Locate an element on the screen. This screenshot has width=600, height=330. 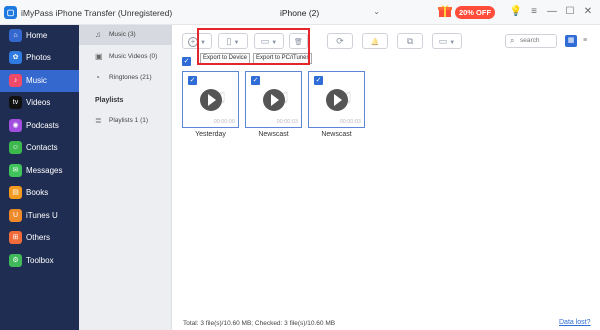
sidebar-item-label: Contacts is located at coordinates (42, 147).